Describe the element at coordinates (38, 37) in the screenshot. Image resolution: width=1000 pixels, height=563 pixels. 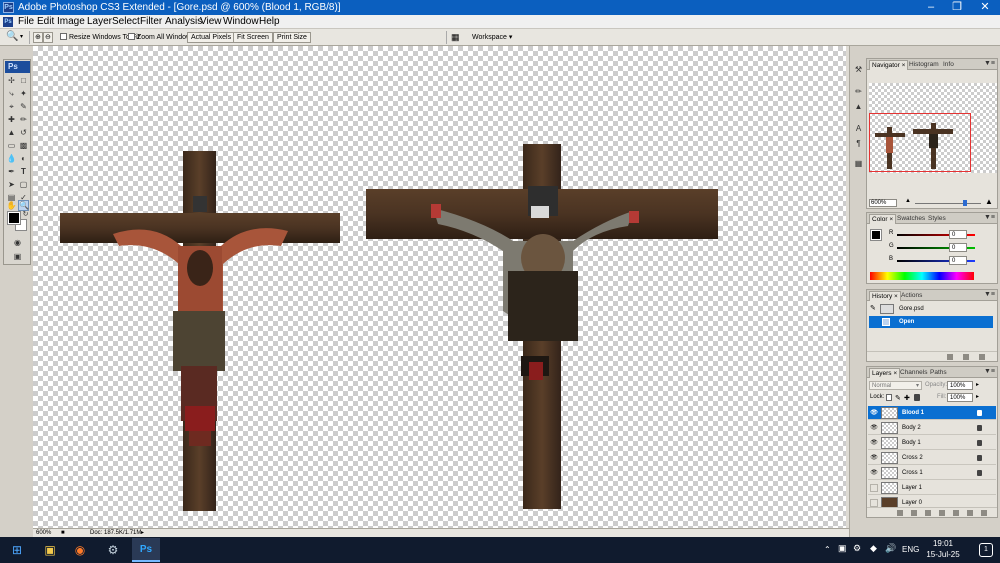
I see `zoom-in-button: ⊕` at that location.